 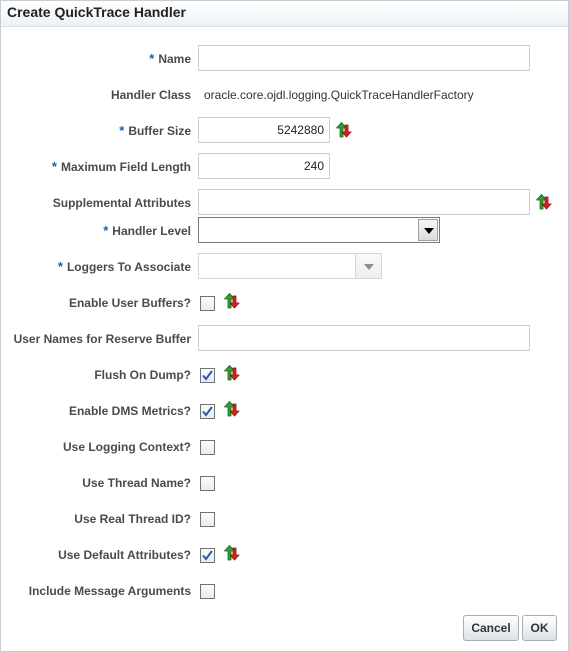 I want to click on cancel-button: Cancel, so click(x=491, y=628).